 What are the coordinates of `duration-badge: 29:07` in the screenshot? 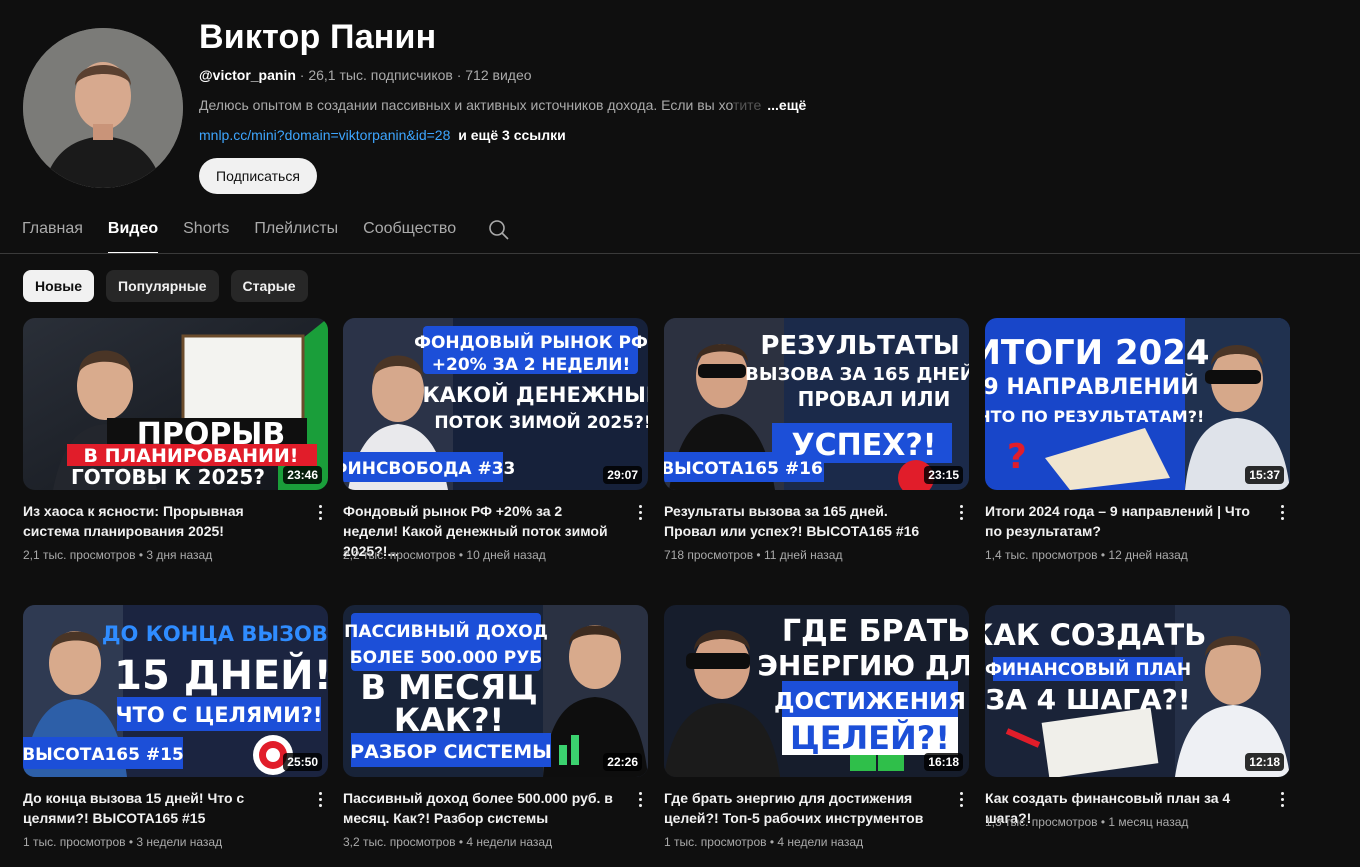 It's located at (622, 475).